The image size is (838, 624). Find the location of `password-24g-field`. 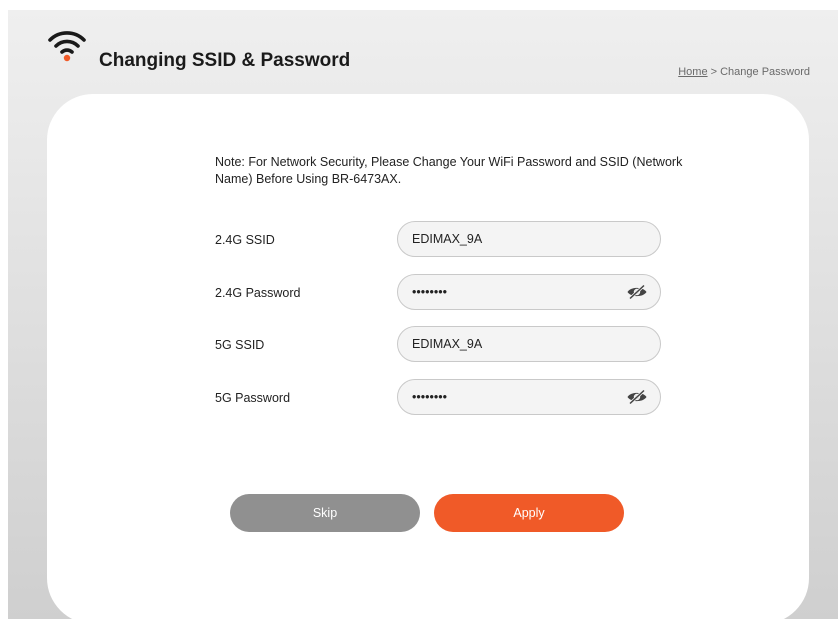

password-24g-field is located at coordinates (529, 292).